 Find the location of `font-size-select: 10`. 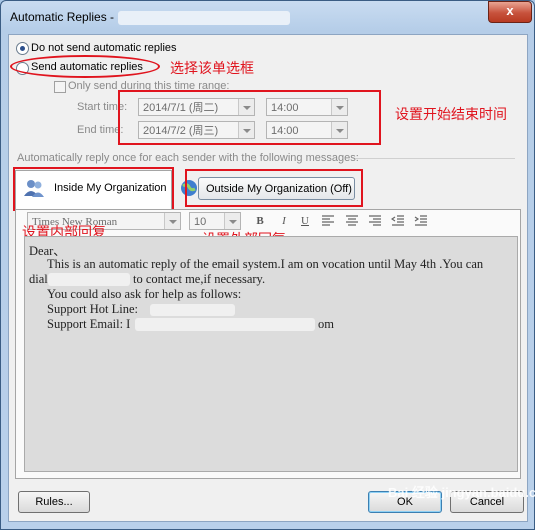

font-size-select: 10 is located at coordinates (215, 221).